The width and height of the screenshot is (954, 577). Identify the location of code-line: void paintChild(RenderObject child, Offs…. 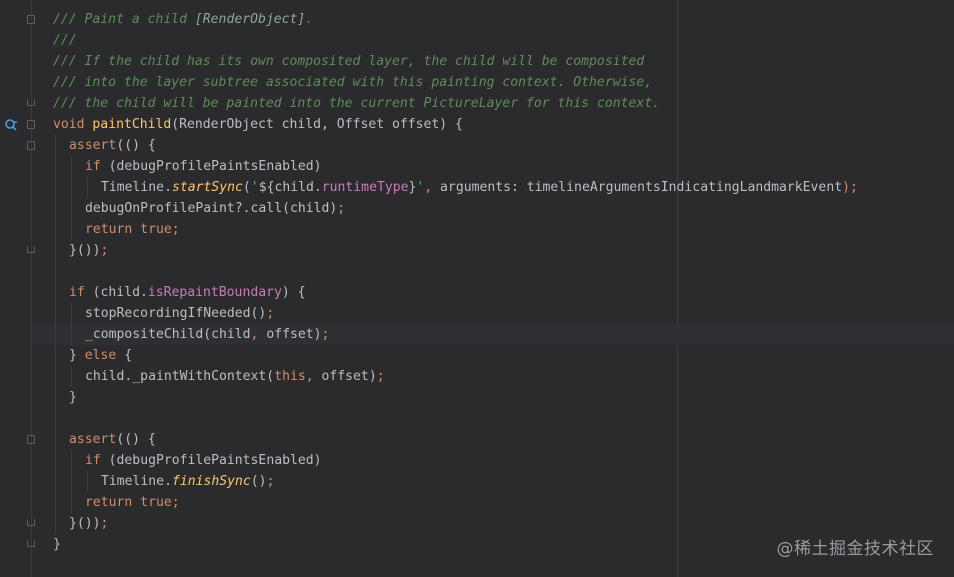
(493, 124).